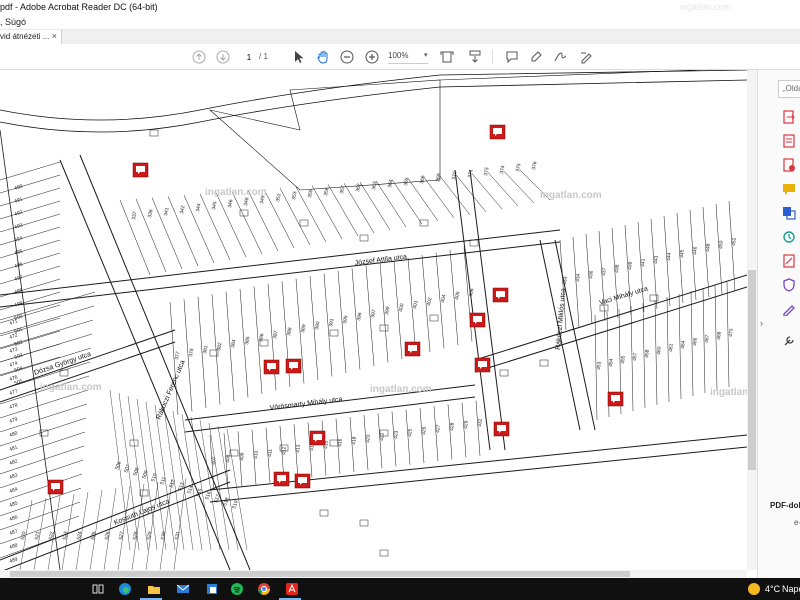 This screenshot has height=600, width=800. Describe the element at coordinates (323, 57) in the screenshot. I see `hand-icon` at that location.